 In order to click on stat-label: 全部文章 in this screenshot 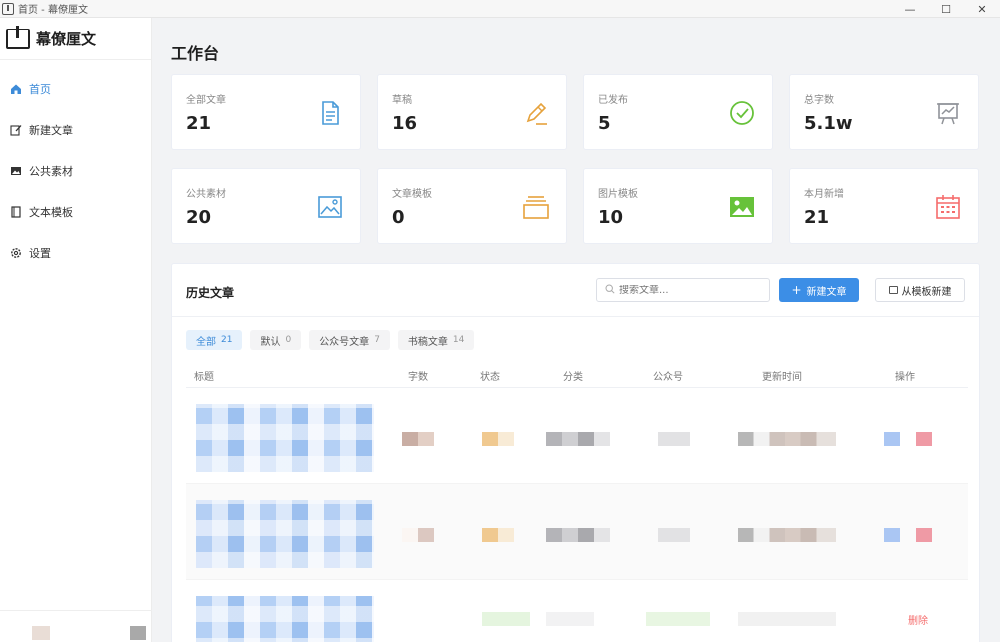, I will do `click(206, 100)`.